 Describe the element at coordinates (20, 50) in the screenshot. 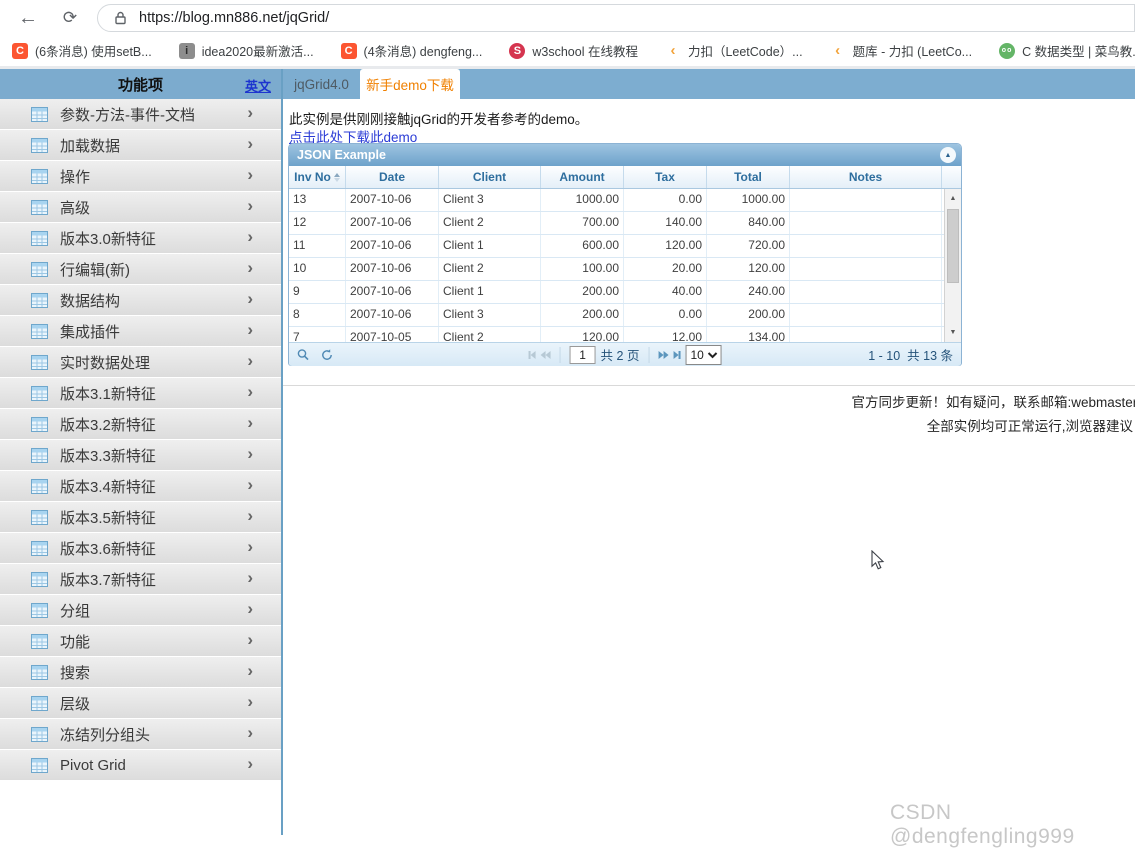

I see `bookmark-favicon: C` at that location.